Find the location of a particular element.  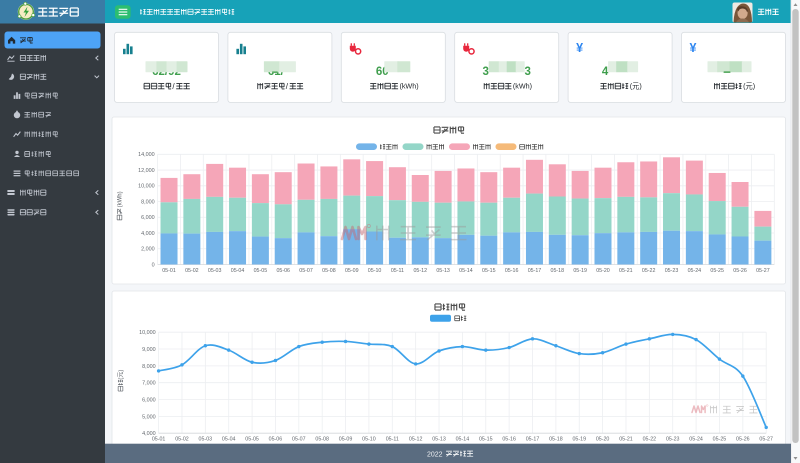

svg-text: 9,000 is located at coordinates (149, 350).